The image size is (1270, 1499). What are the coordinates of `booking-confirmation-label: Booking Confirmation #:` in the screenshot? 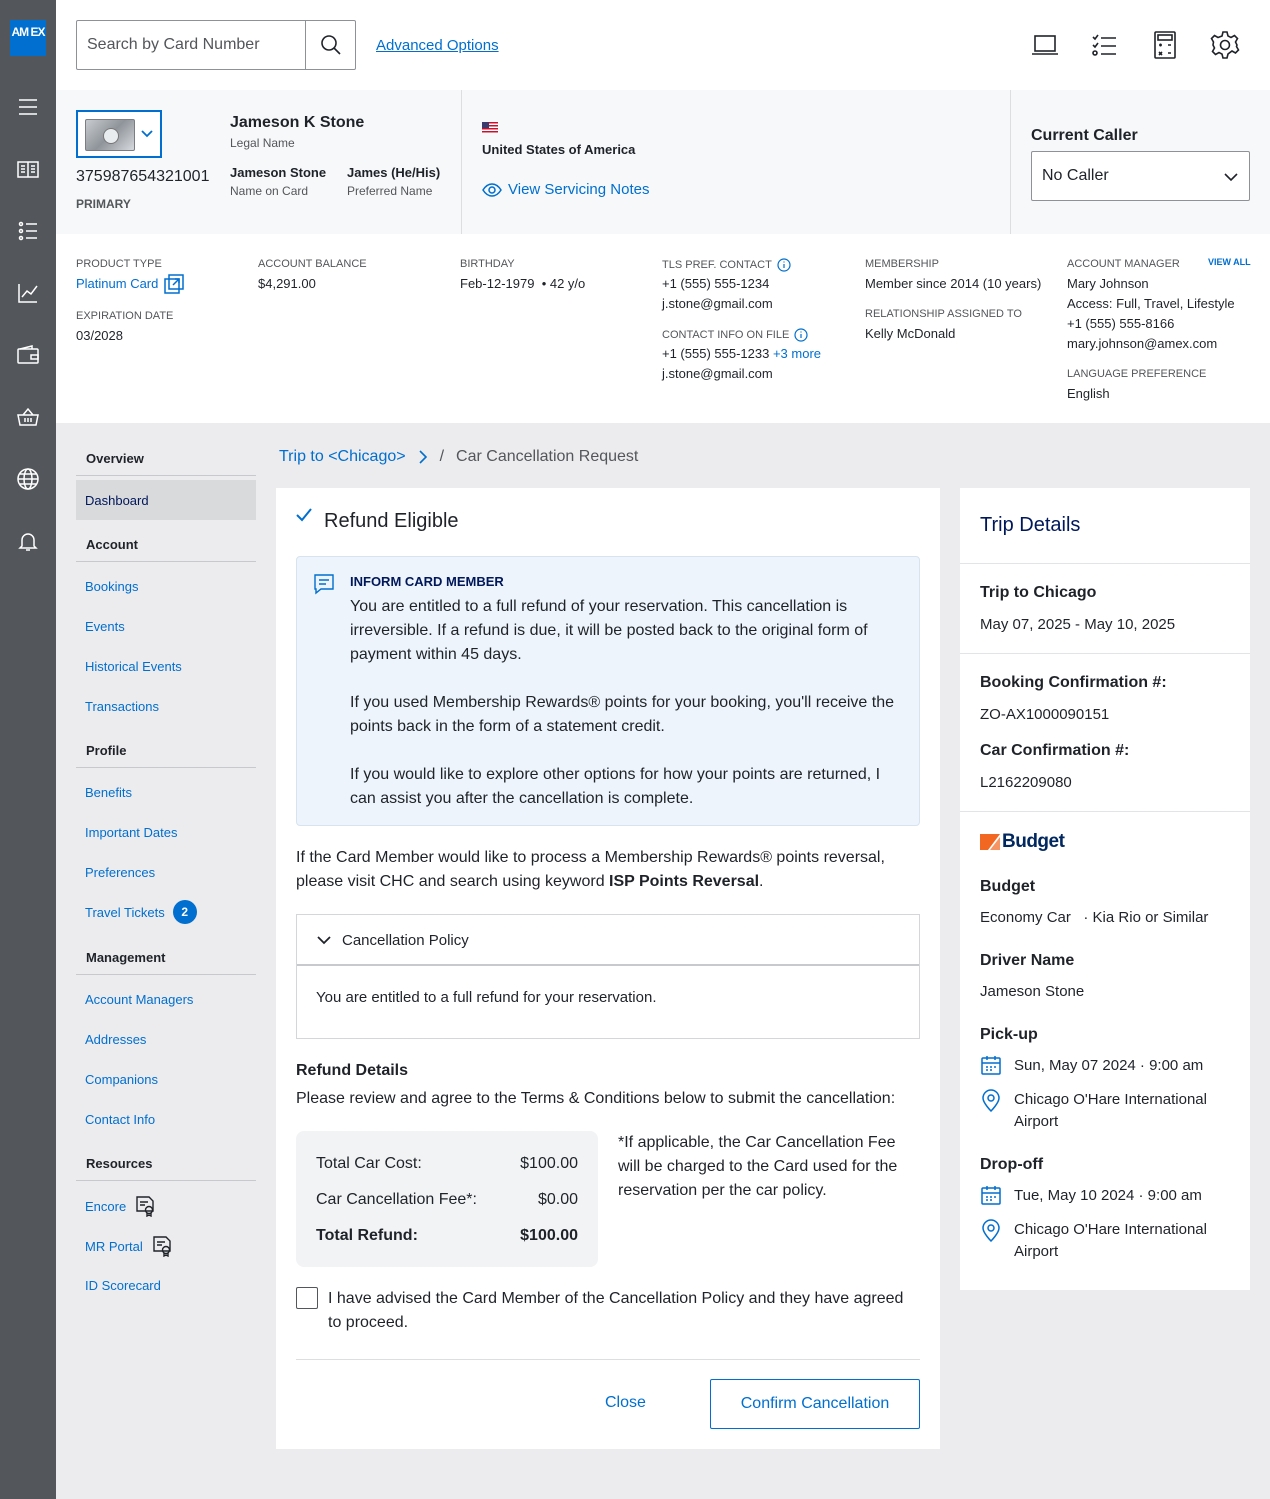 It's located at (1073, 682).